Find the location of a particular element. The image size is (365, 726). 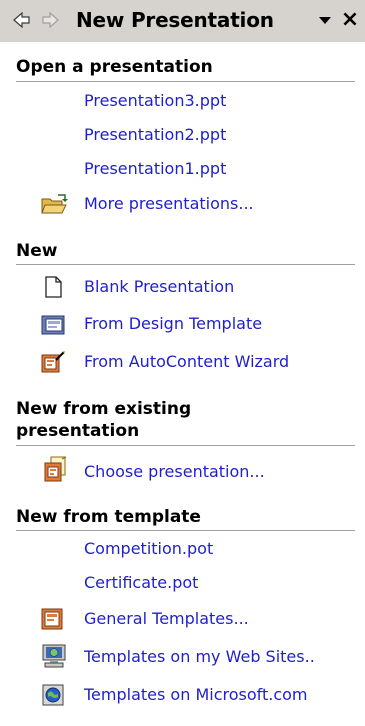

blank-presentation-link: Blank Presentation is located at coordinates (159, 287).